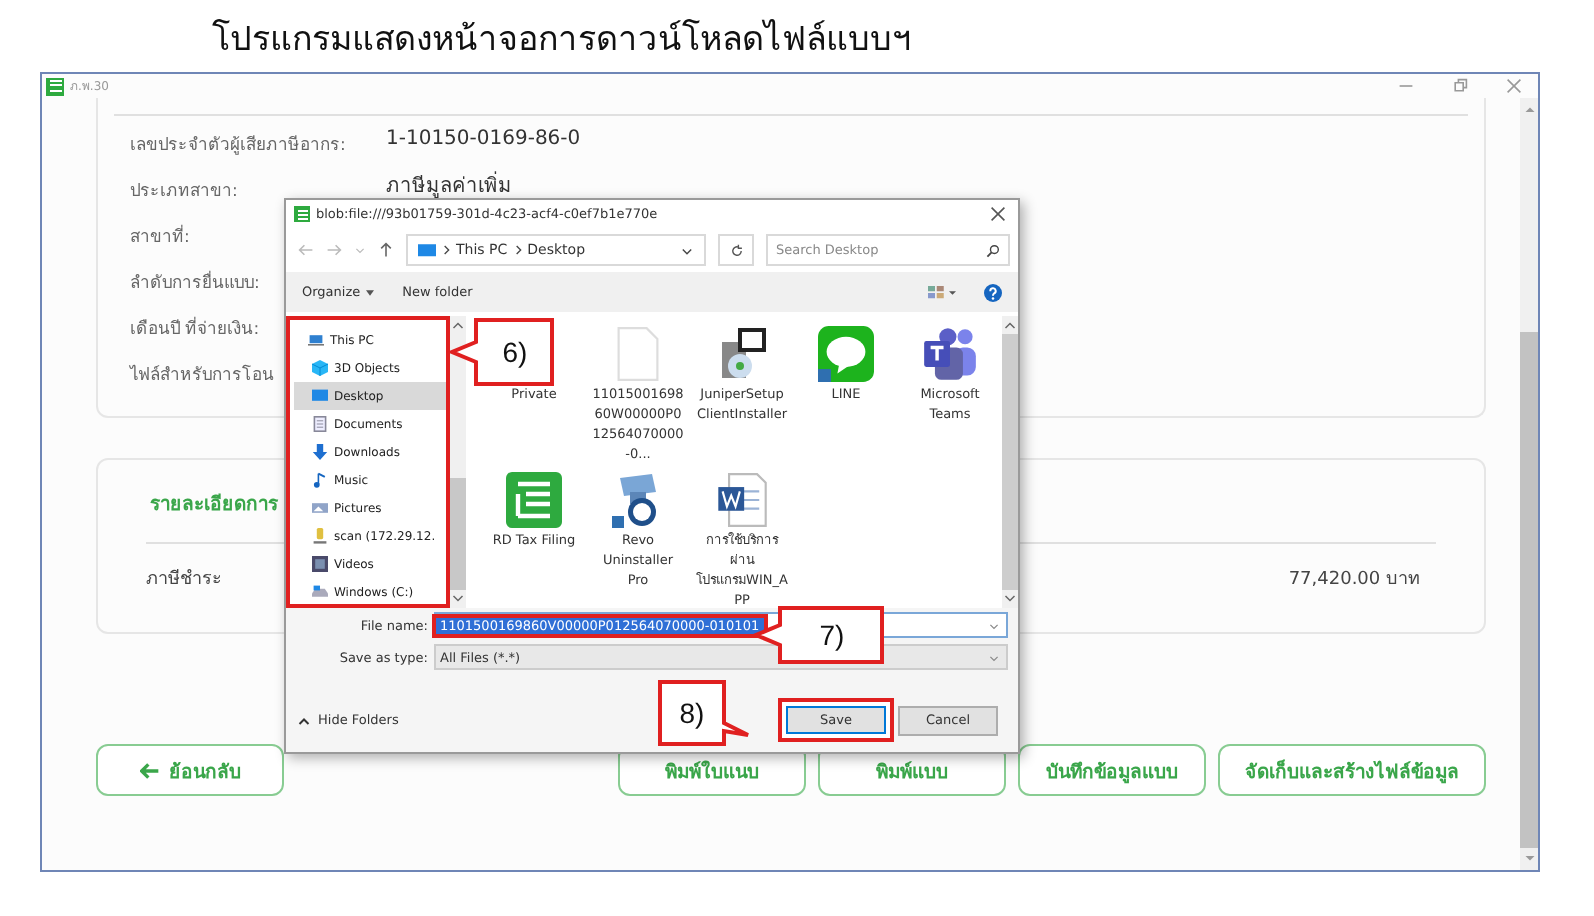 Image resolution: width=1594 pixels, height=916 pixels. Describe the element at coordinates (1354, 580) in the screenshot. I see `amount-value: 77,420.00 บาท` at that location.